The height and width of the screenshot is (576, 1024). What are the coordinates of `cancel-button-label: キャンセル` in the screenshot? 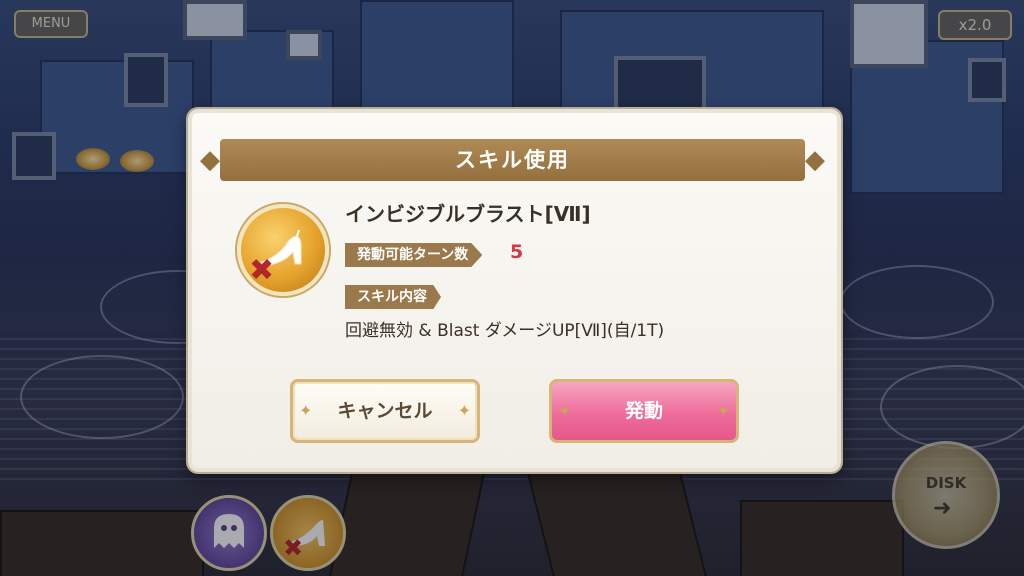 It's located at (385, 411).